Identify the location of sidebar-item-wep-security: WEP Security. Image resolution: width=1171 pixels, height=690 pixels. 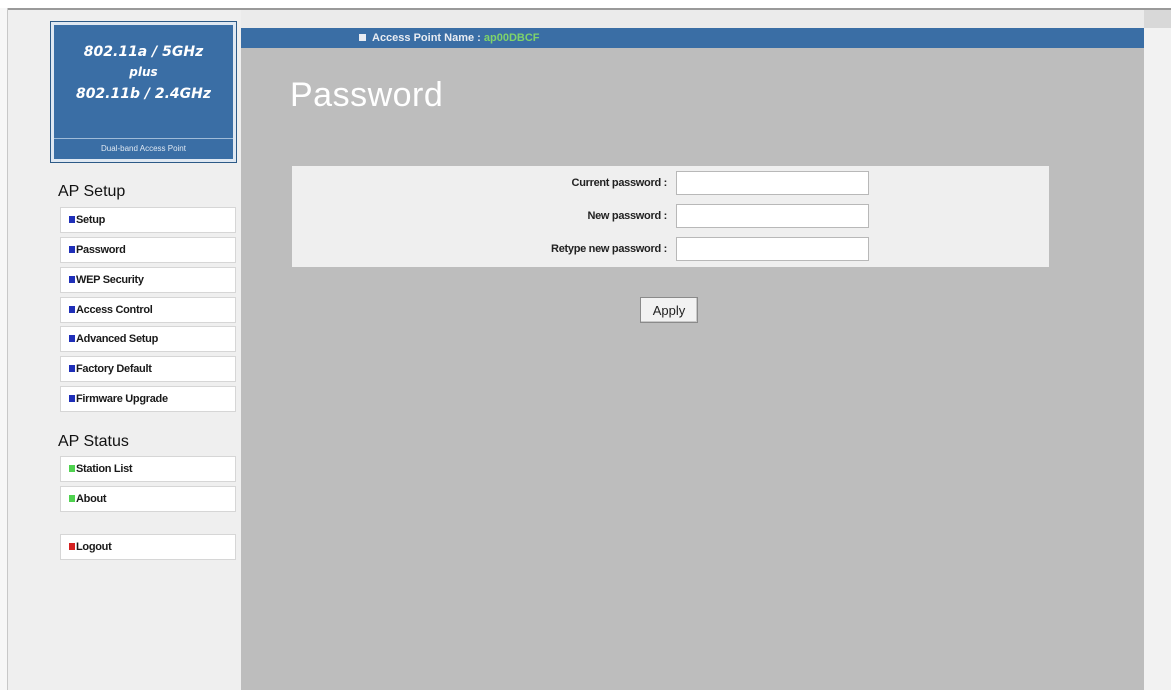
(148, 280).